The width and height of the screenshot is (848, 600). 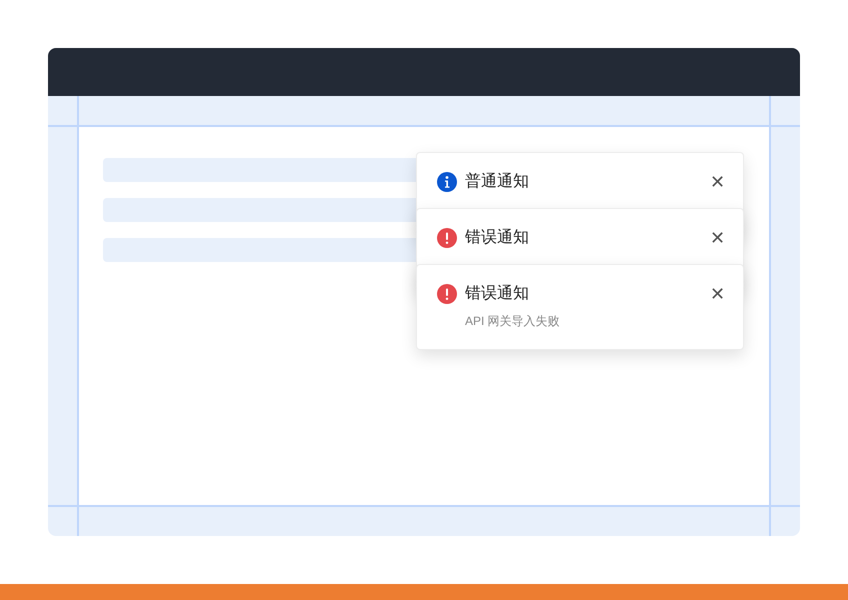 What do you see at coordinates (447, 182) in the screenshot?
I see `info-icon` at bounding box center [447, 182].